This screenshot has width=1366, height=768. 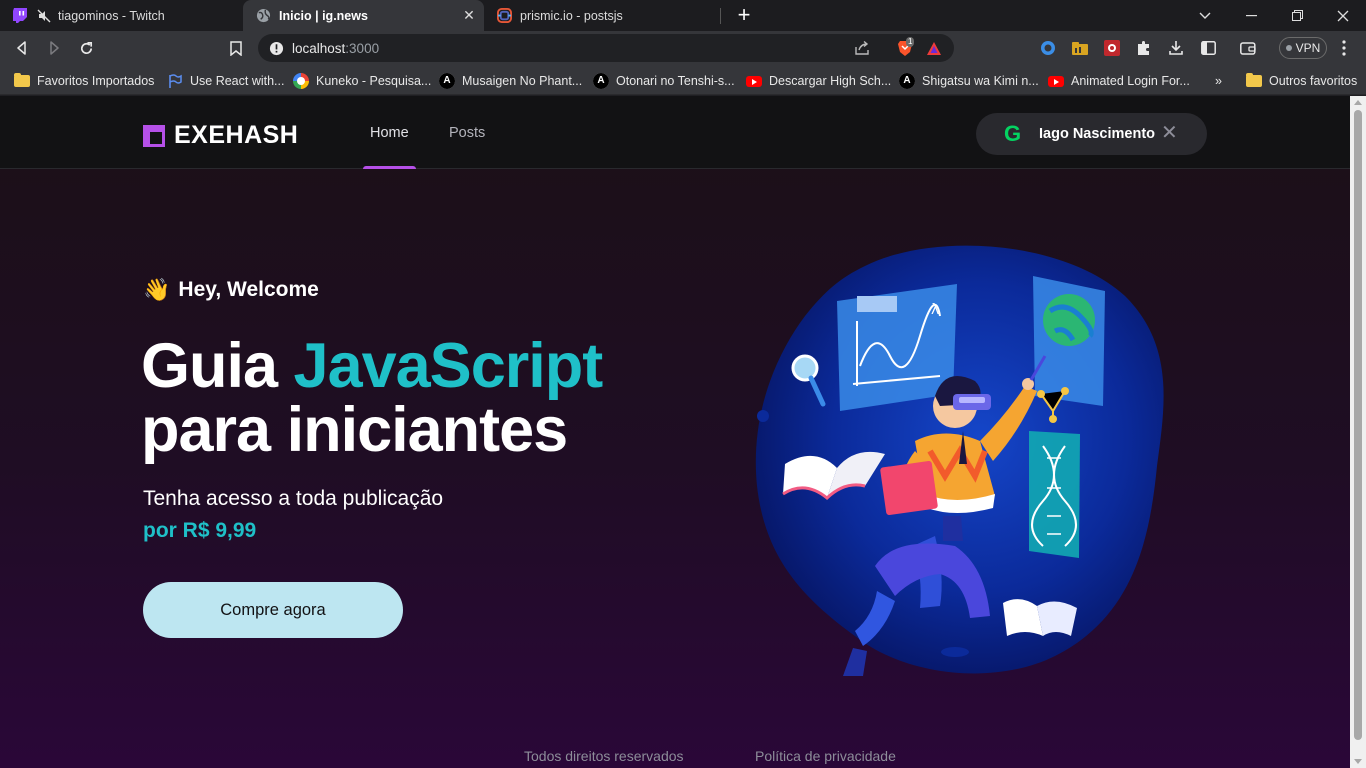 What do you see at coordinates (910, 42) in the screenshot?
I see `shield-badge: 1` at bounding box center [910, 42].